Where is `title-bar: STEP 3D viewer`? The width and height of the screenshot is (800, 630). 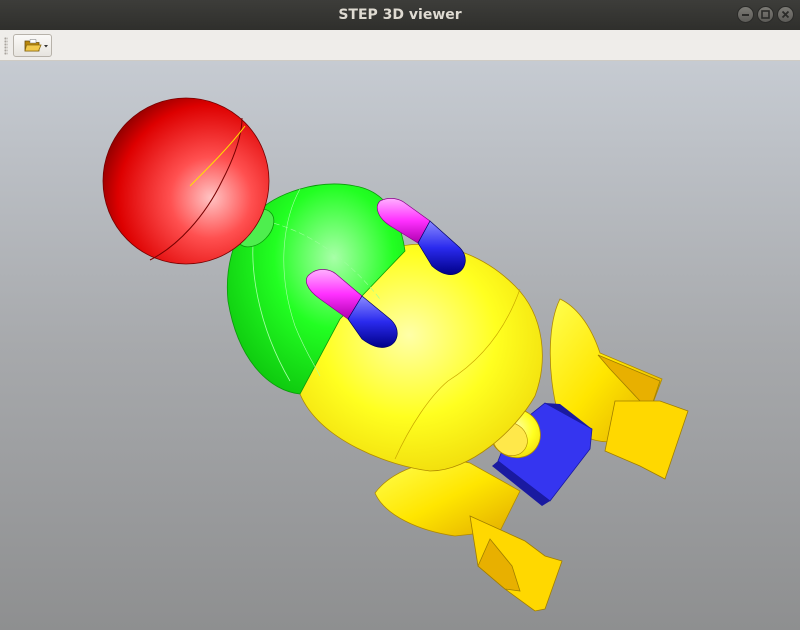
title-bar: STEP 3D viewer is located at coordinates (400, 15).